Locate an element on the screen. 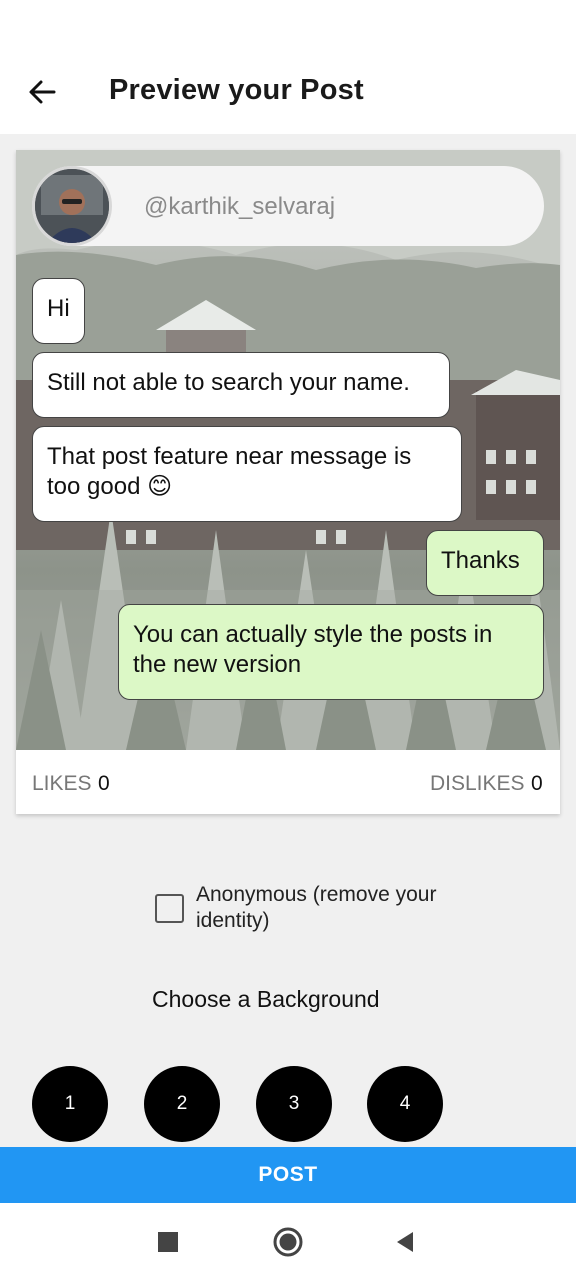  background-option-3: 3 is located at coordinates (294, 1104).